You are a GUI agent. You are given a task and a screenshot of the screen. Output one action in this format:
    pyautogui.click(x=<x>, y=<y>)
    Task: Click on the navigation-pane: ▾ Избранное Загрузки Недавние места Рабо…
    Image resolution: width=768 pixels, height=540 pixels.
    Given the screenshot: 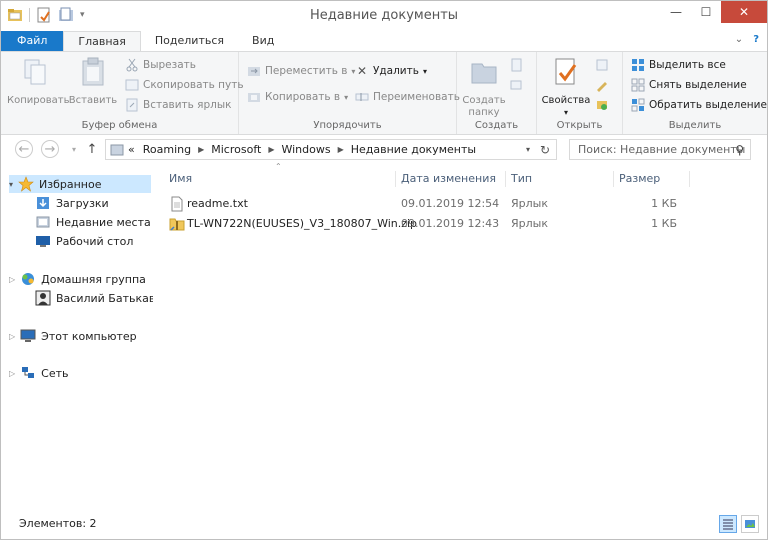 What is the action you would take?
    pyautogui.click(x=86, y=336)
    